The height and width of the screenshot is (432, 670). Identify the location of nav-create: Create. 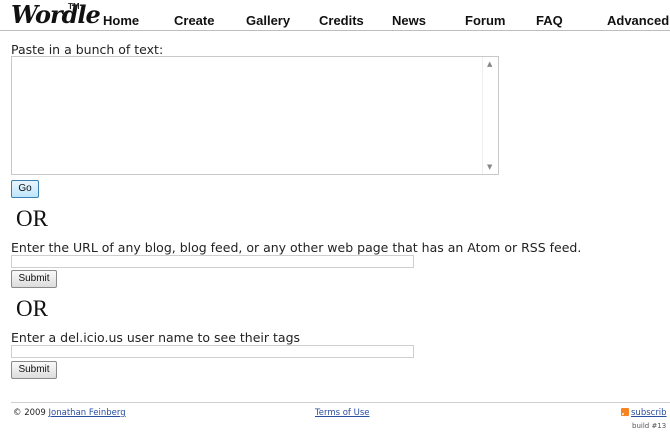
(194, 20).